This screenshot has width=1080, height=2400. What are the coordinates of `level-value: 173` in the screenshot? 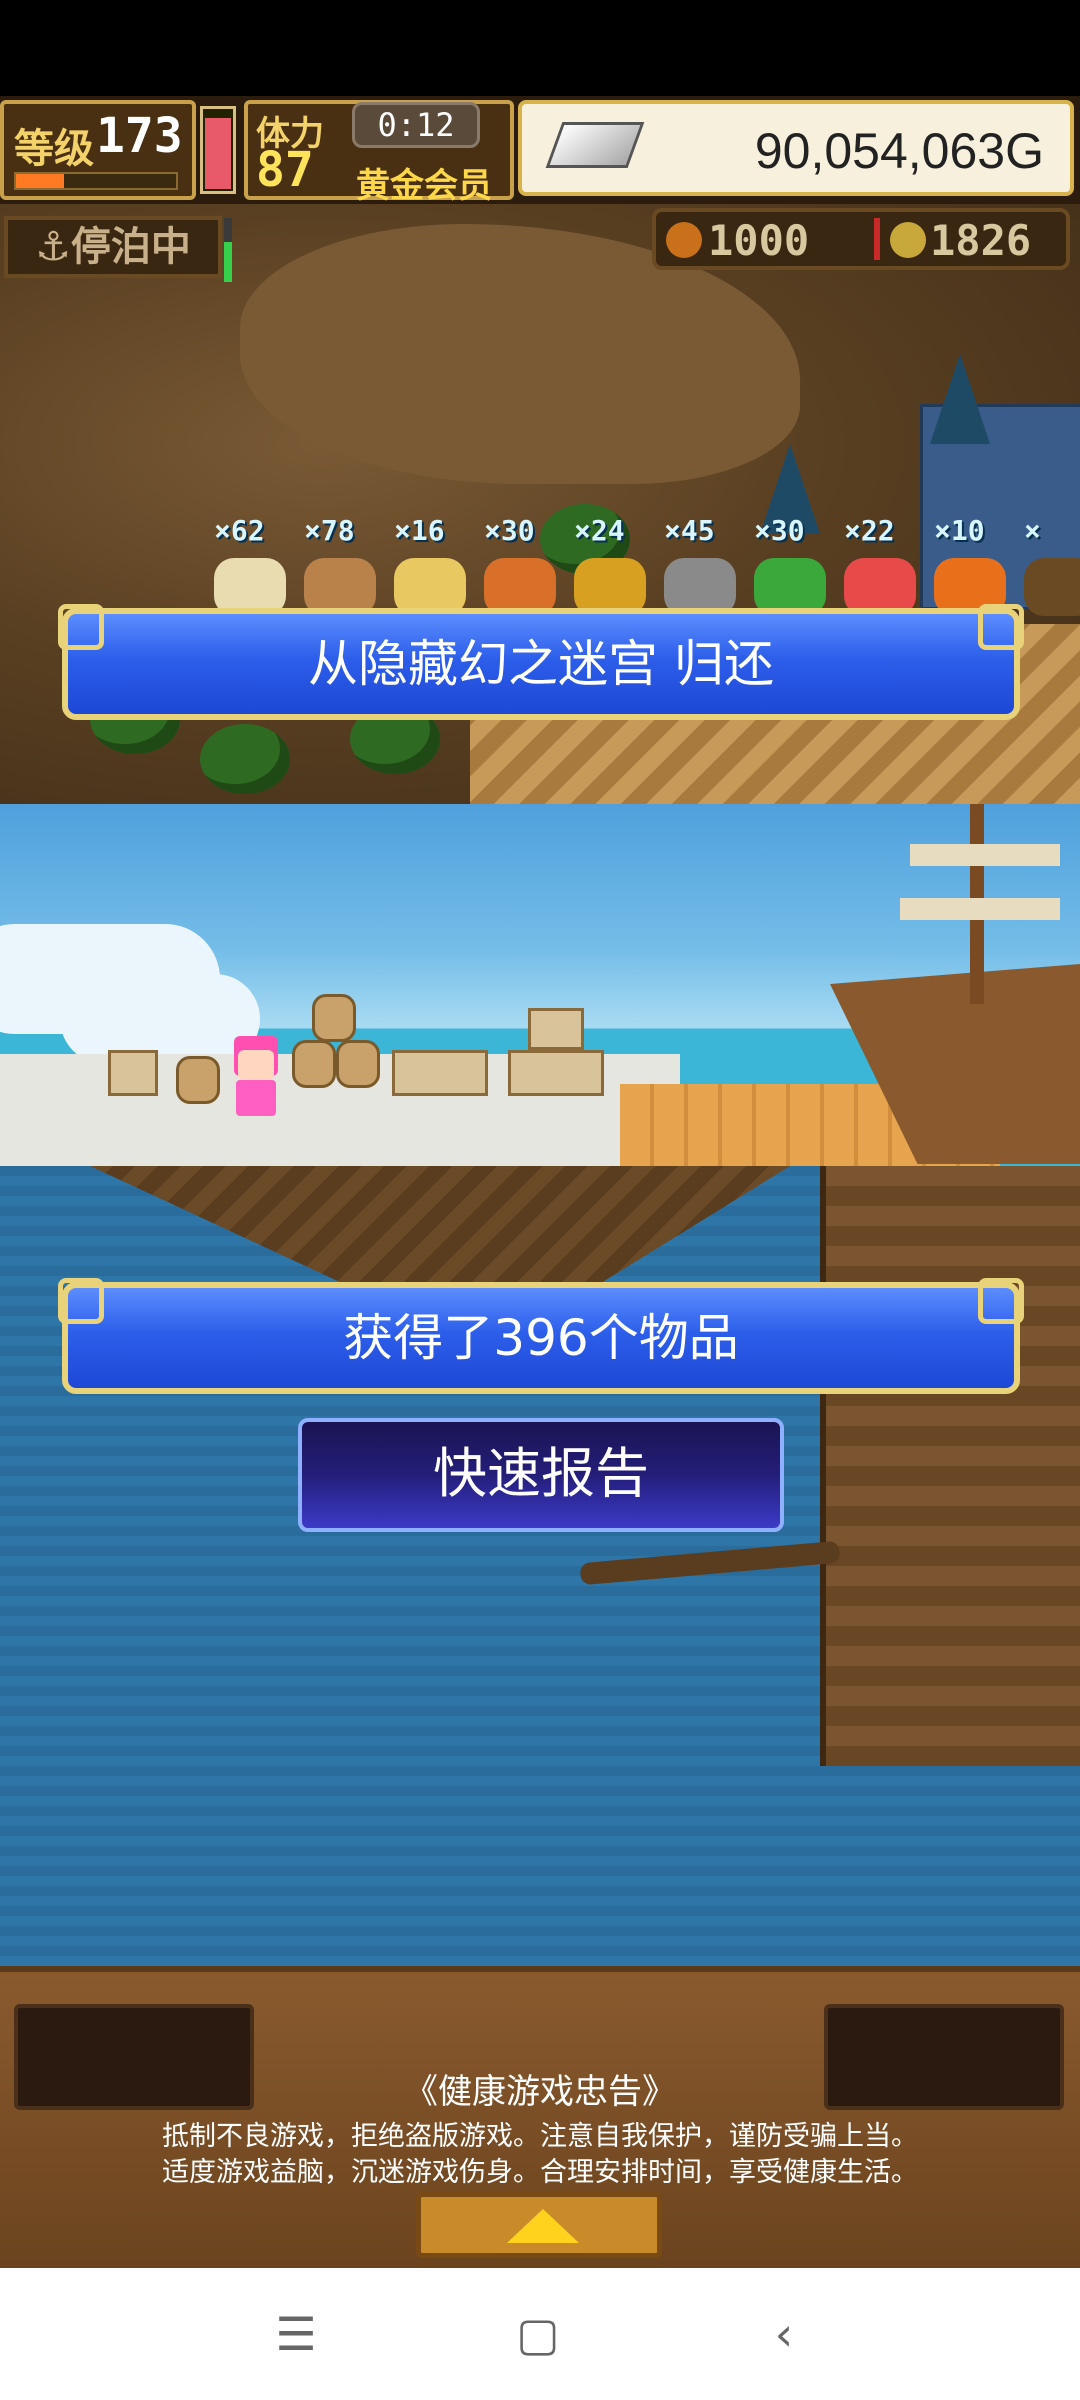 It's located at (139, 136).